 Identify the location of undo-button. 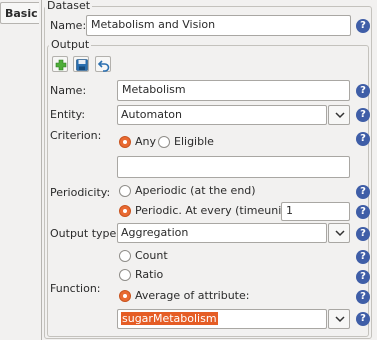
(103, 64).